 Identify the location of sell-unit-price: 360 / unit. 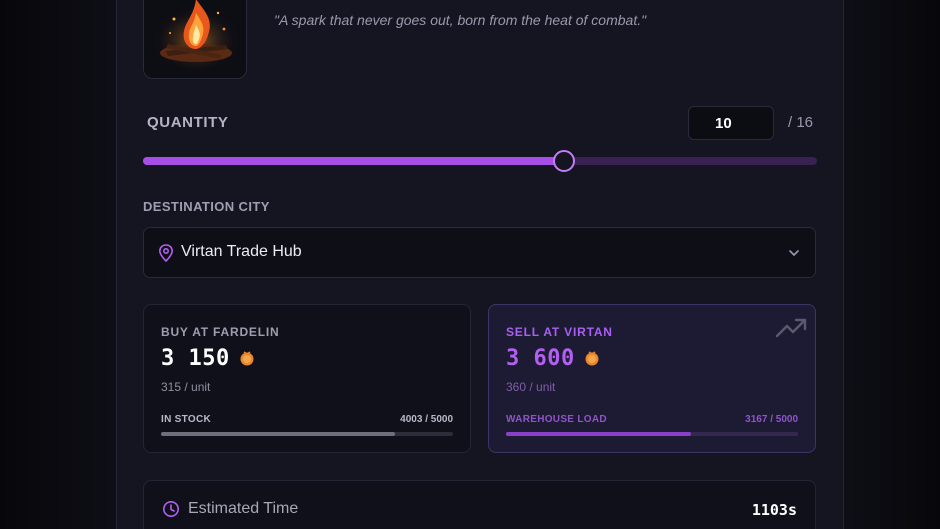
(531, 387).